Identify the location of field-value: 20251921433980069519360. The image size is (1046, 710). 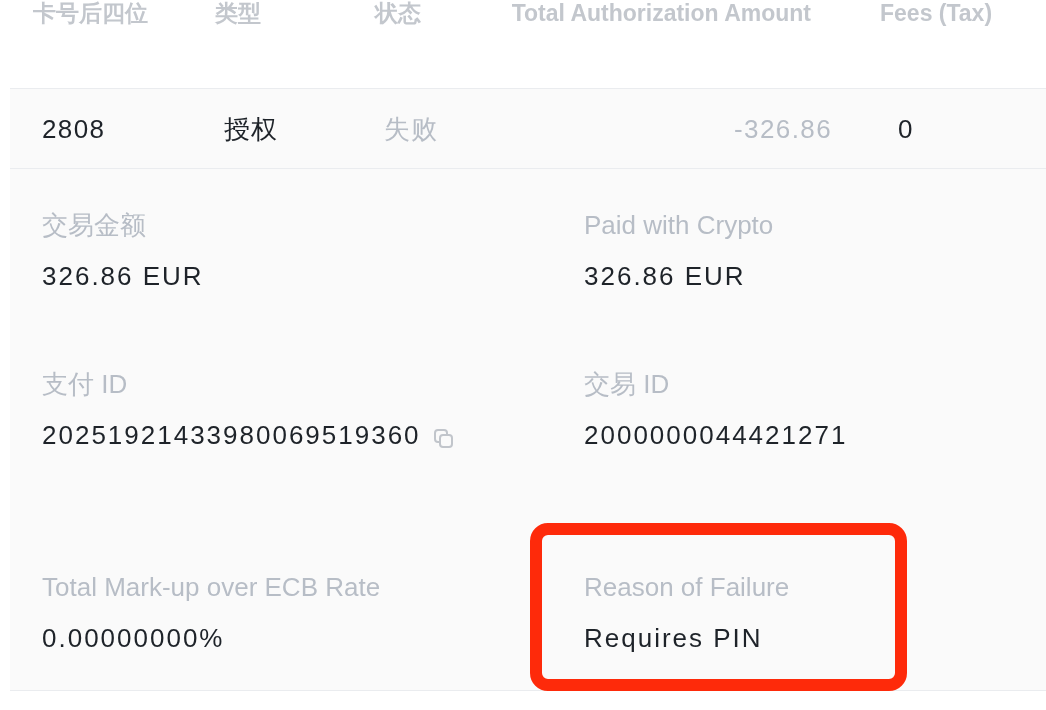
(231, 435).